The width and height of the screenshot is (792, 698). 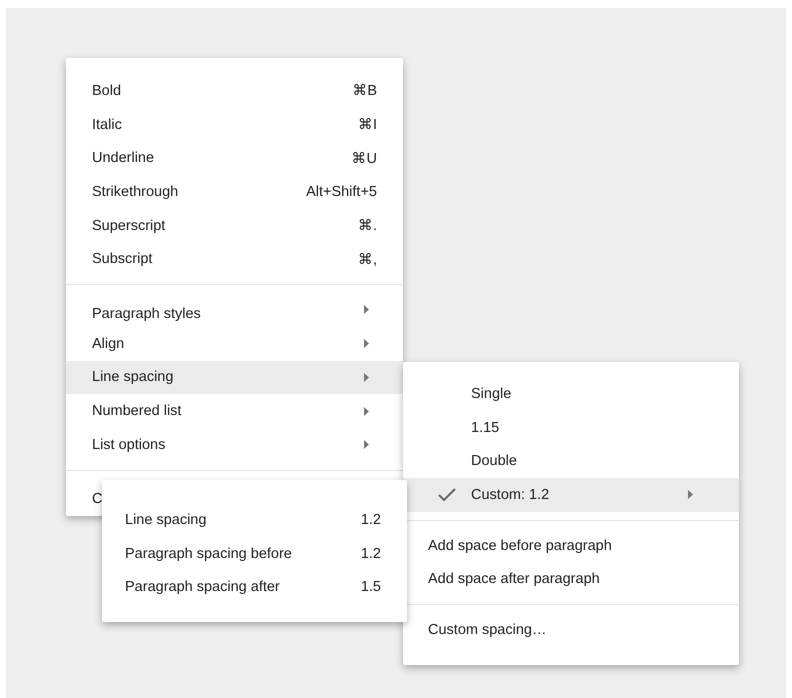 I want to click on menu-item-label: Add space after paragraph, so click(x=514, y=579).